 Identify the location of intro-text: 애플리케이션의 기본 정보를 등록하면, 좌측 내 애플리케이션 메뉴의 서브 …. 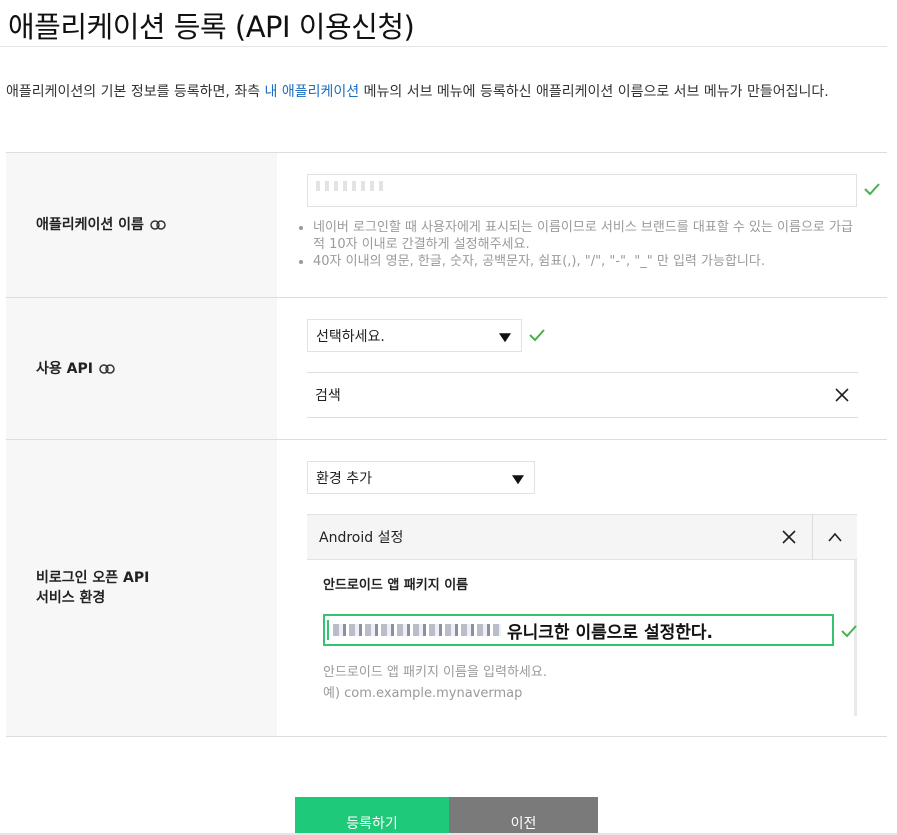
(446, 92).